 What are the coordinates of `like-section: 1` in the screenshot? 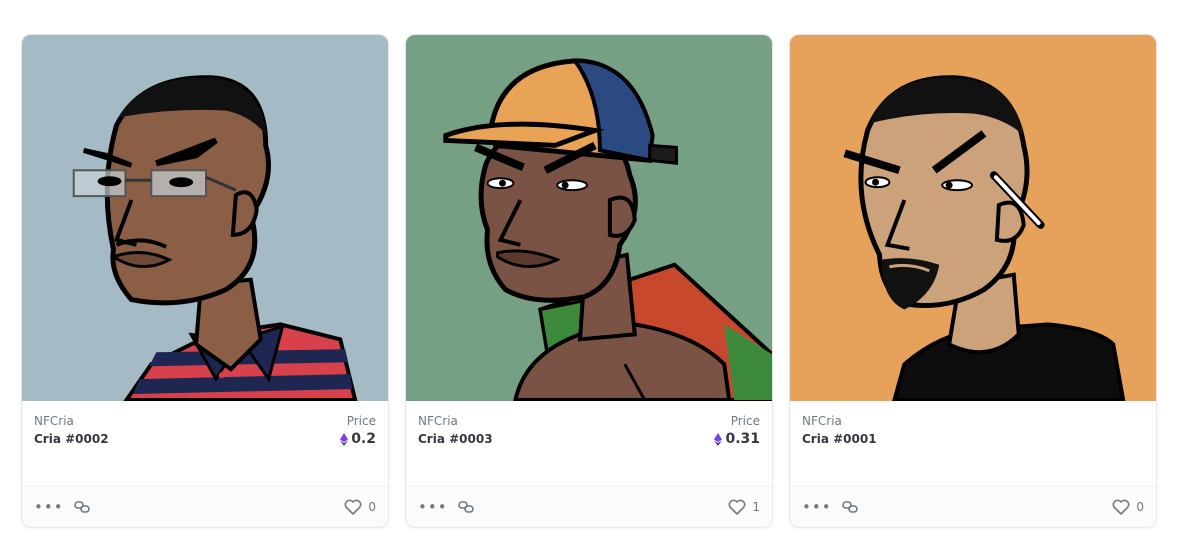 It's located at (744, 507).